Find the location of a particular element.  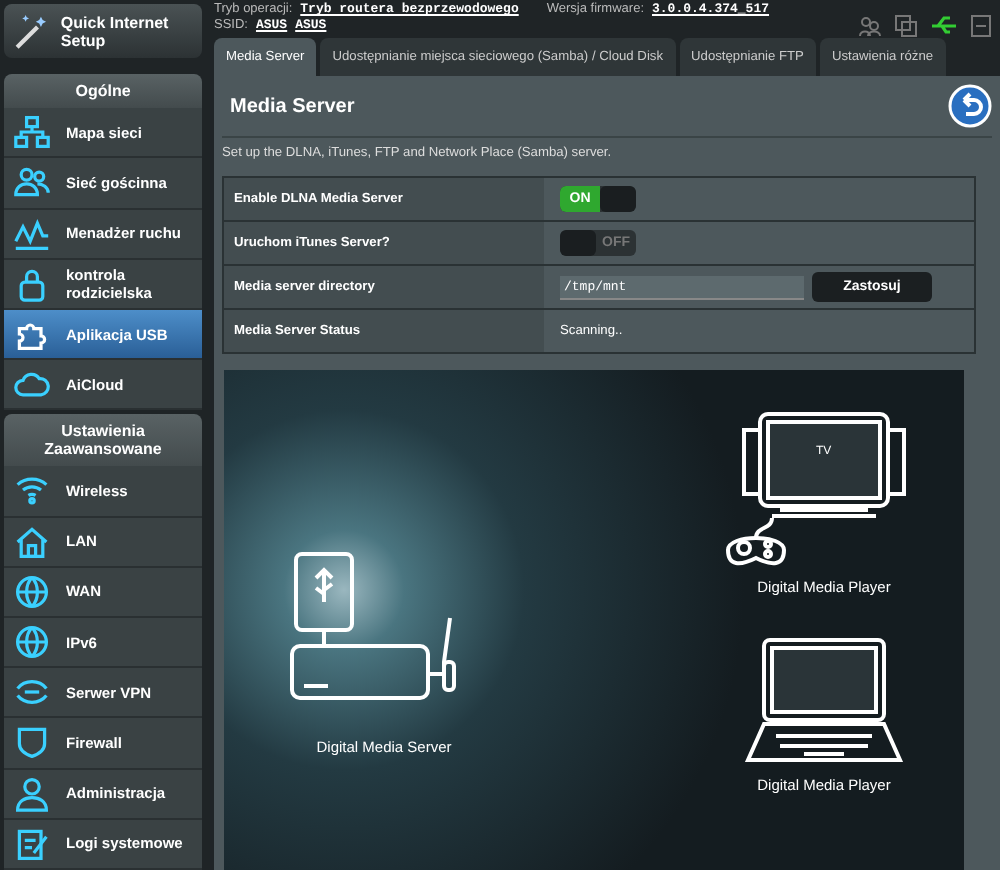

user-icon is located at coordinates (32, 793).